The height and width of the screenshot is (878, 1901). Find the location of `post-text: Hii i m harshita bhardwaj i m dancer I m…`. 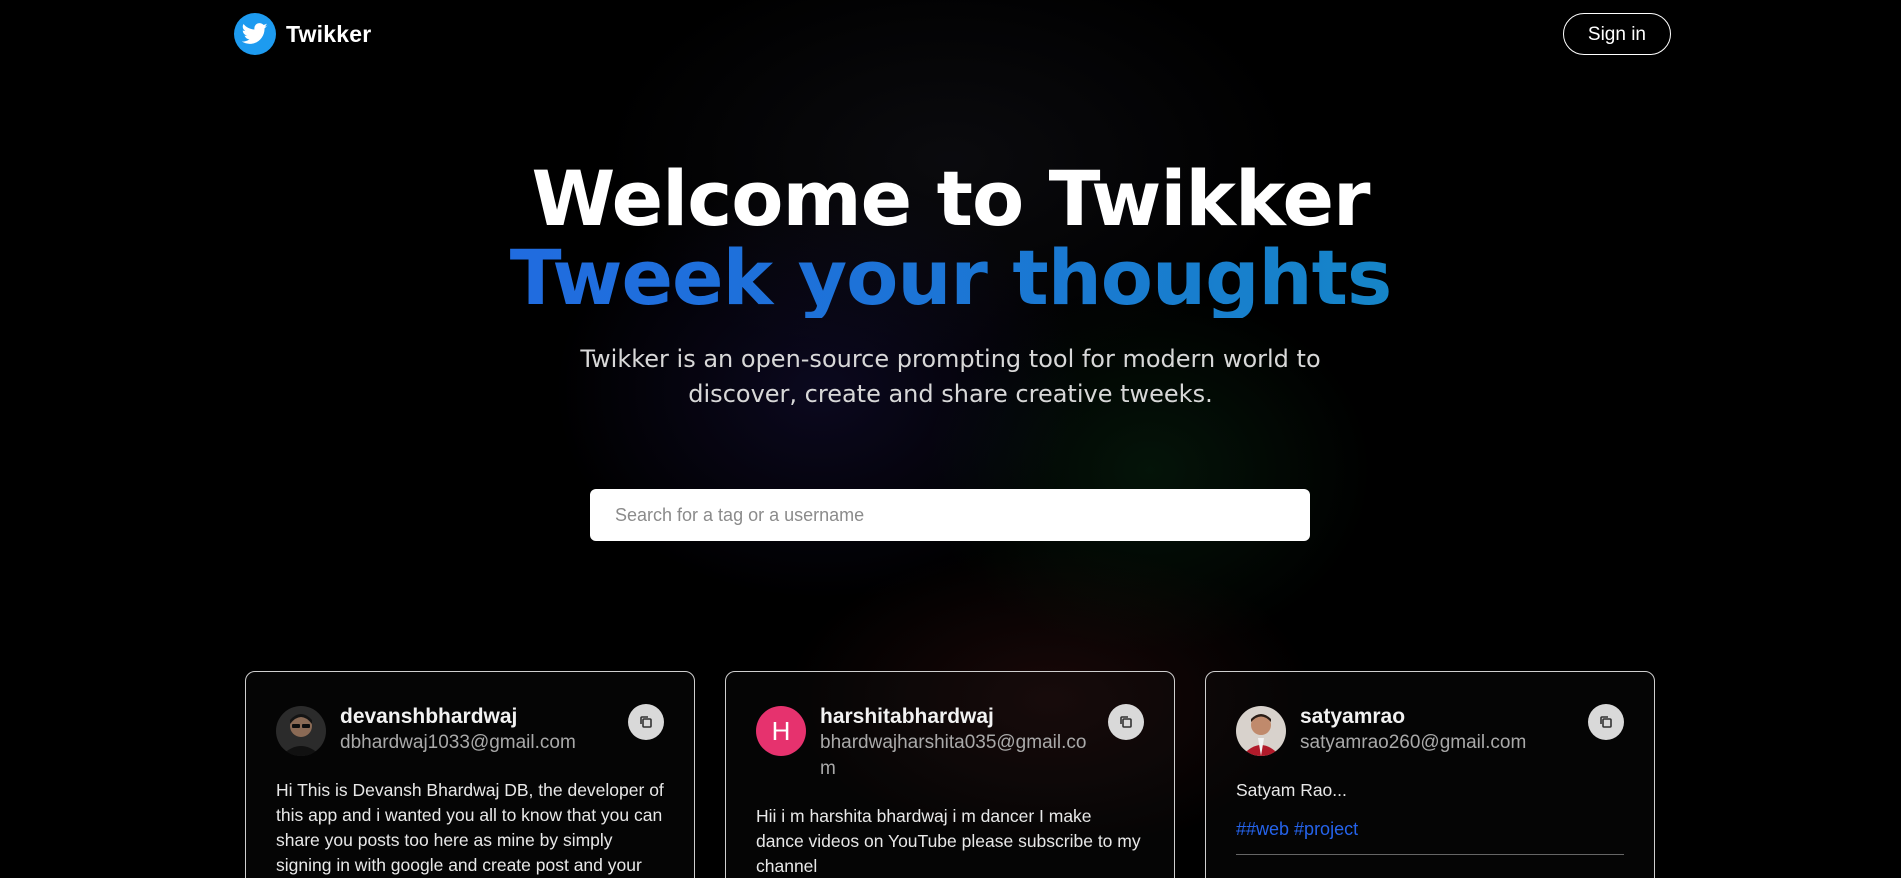

post-text: Hii i m harshita bhardwaj i m dancer I m… is located at coordinates (948, 841).